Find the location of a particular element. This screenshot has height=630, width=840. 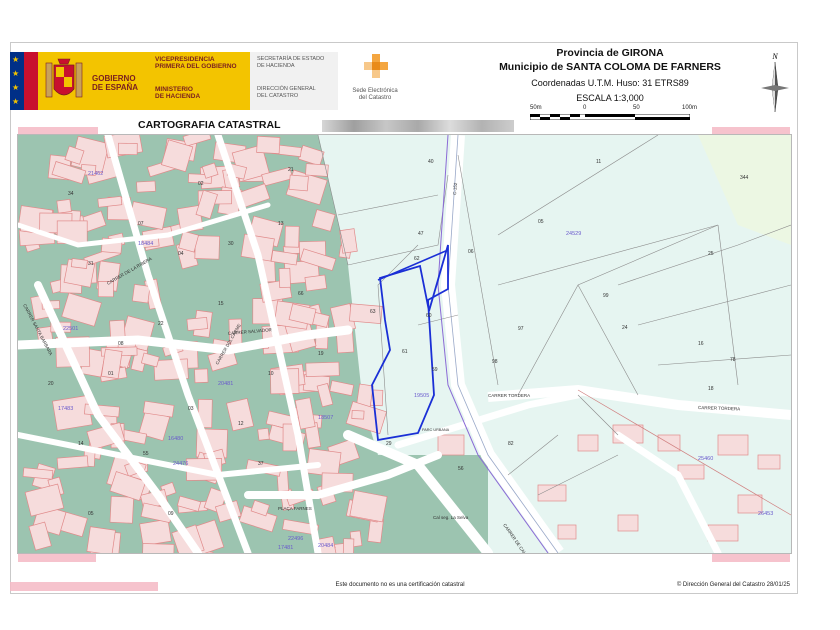

dgc-line-2: DEL CATASTRO is located at coordinates (278, 95).